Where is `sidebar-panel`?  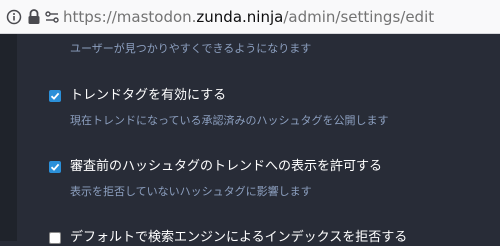
sidebar-panel is located at coordinates (8, 137).